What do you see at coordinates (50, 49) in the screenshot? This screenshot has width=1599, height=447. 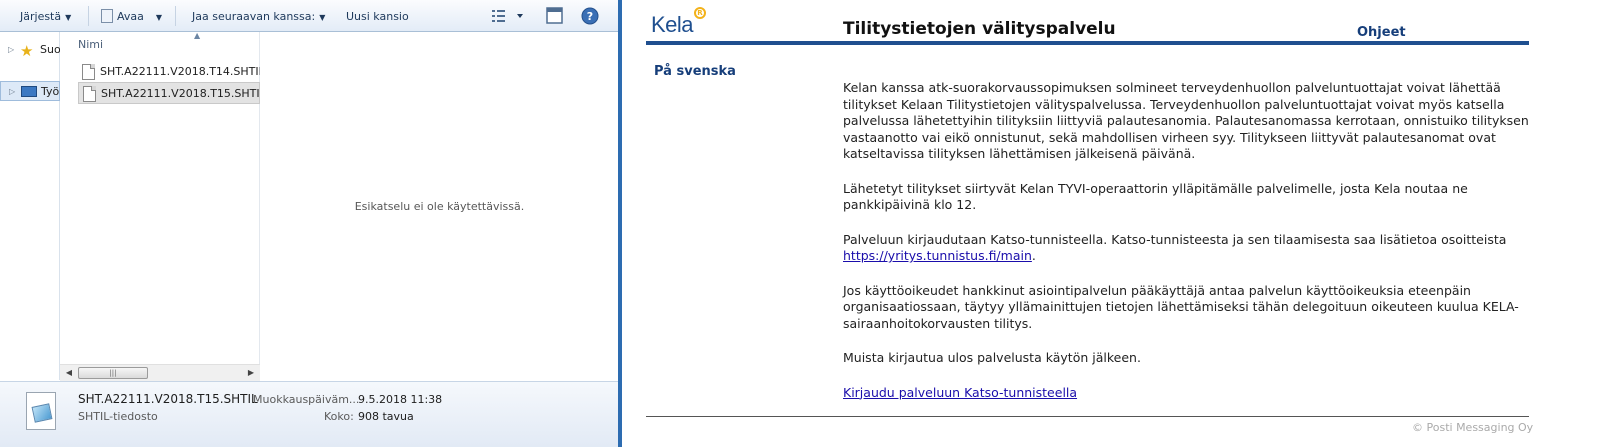 I see `nav-favorites-label: Suo` at bounding box center [50, 49].